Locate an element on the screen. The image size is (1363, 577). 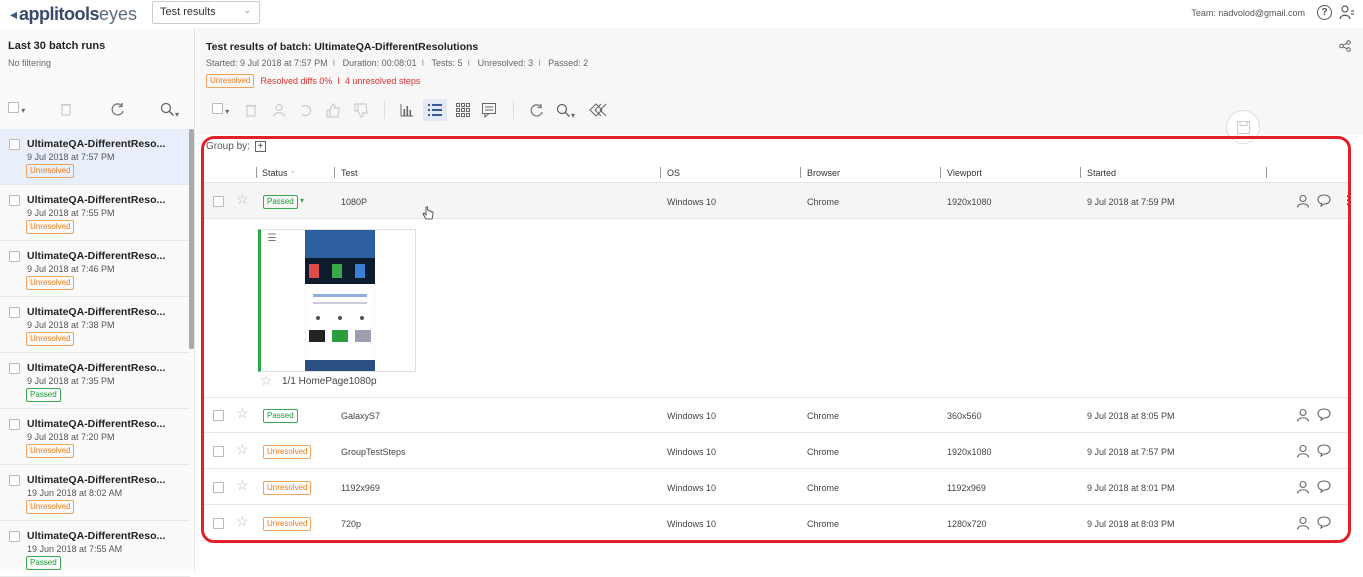
test-name: 720p is located at coordinates (351, 524).